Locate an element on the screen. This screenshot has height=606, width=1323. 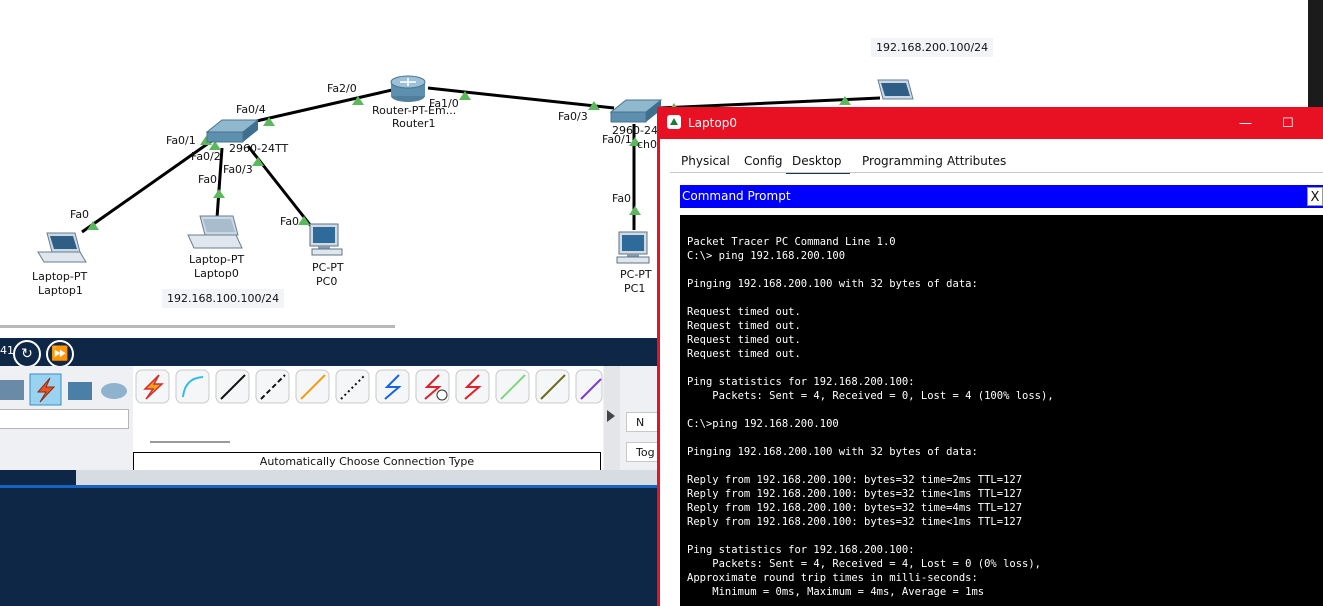
status-strip is located at coordinates (330, 479).